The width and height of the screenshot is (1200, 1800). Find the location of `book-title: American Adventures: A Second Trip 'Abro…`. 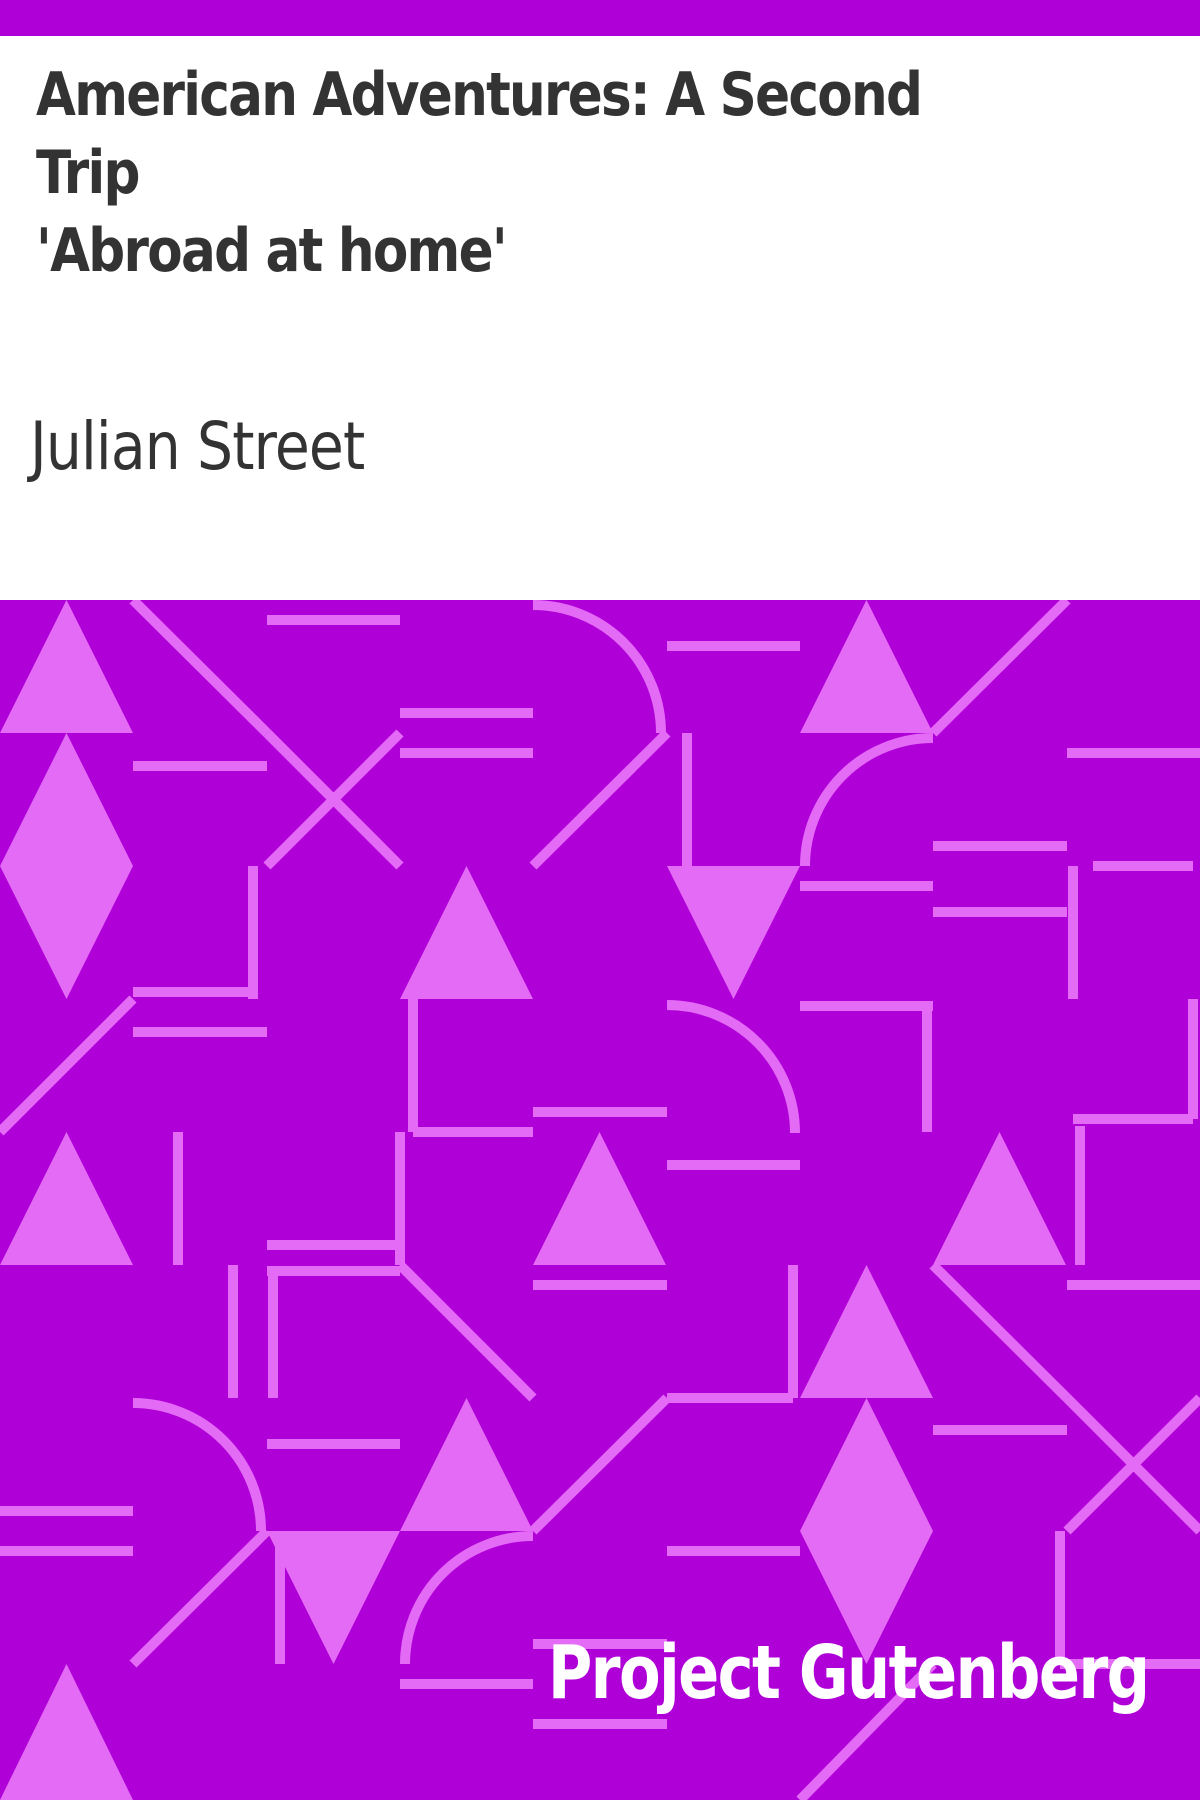

book-title: American Adventures: A Second Trip 'Abro… is located at coordinates (517, 173).